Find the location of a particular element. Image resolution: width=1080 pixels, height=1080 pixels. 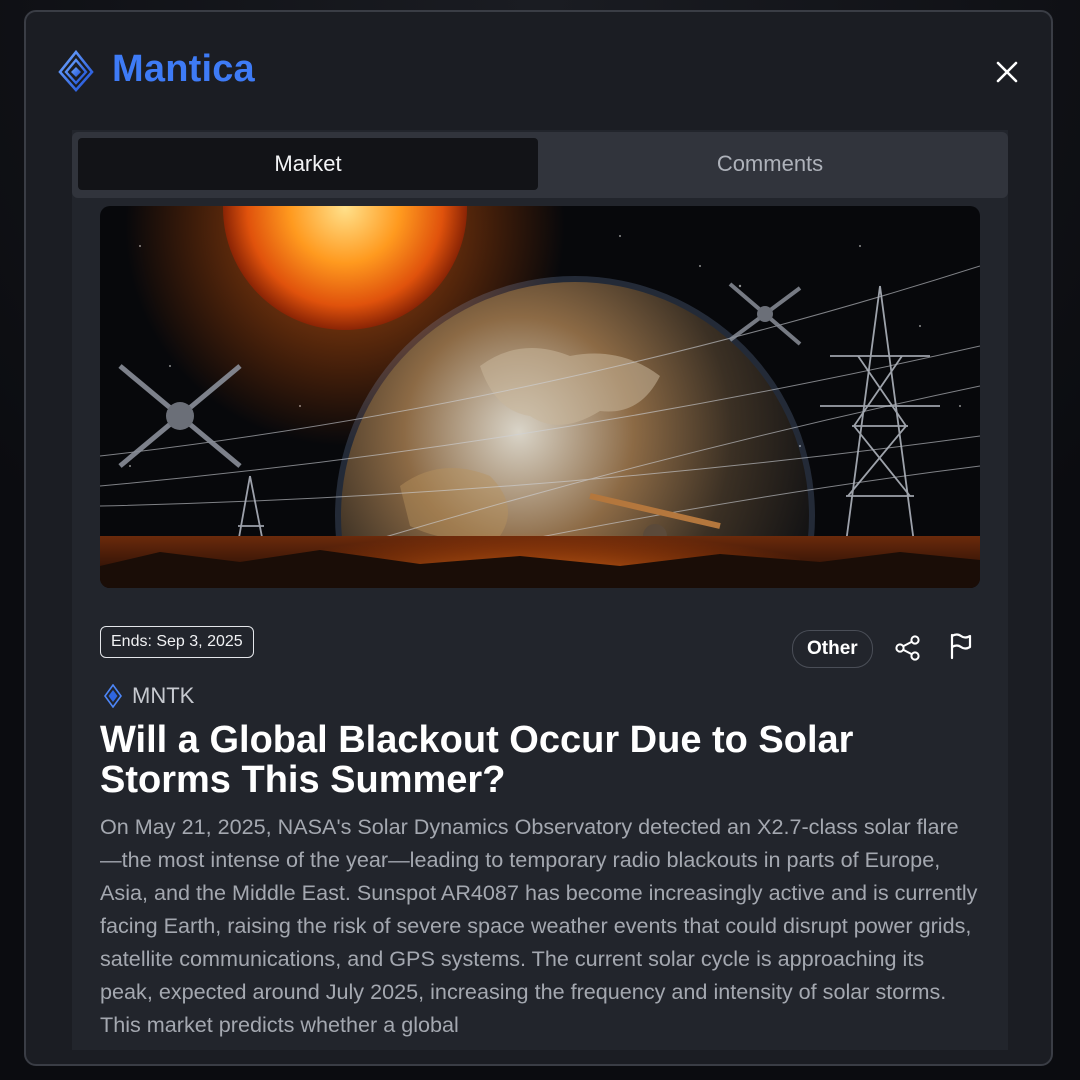

end-date-badge: Ends: Sep 3, 2025 is located at coordinates (177, 642).